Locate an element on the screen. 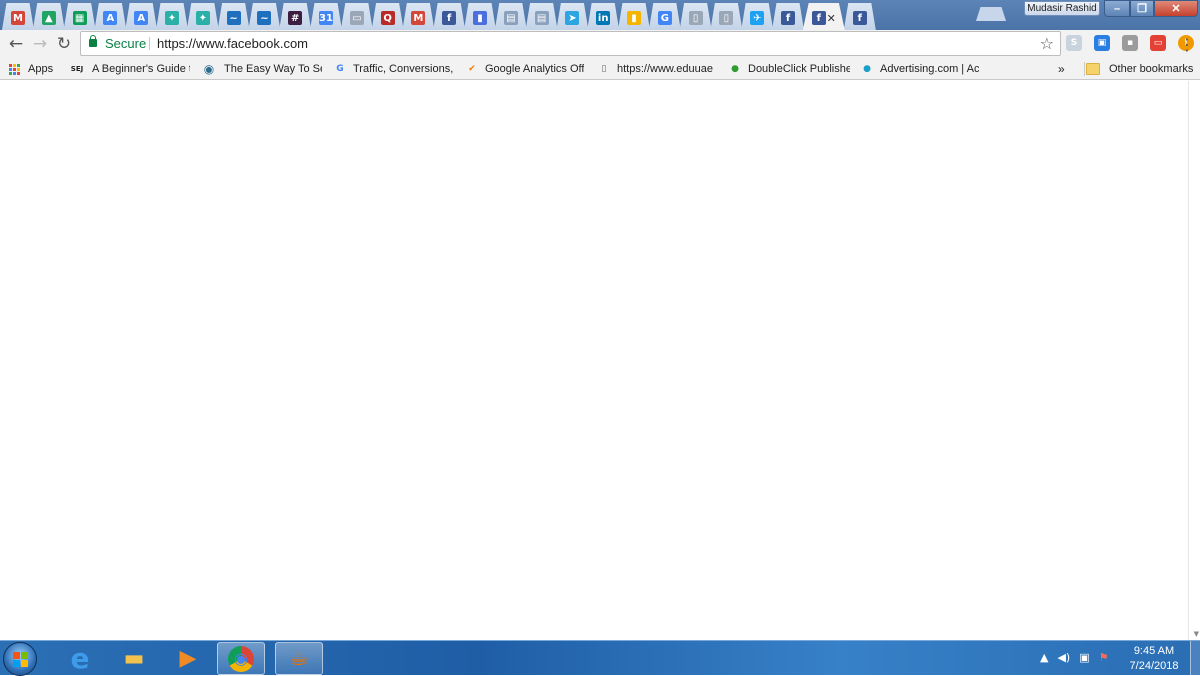 This screenshot has width=1200, height=676. browser-tab: # is located at coordinates (295, 16).